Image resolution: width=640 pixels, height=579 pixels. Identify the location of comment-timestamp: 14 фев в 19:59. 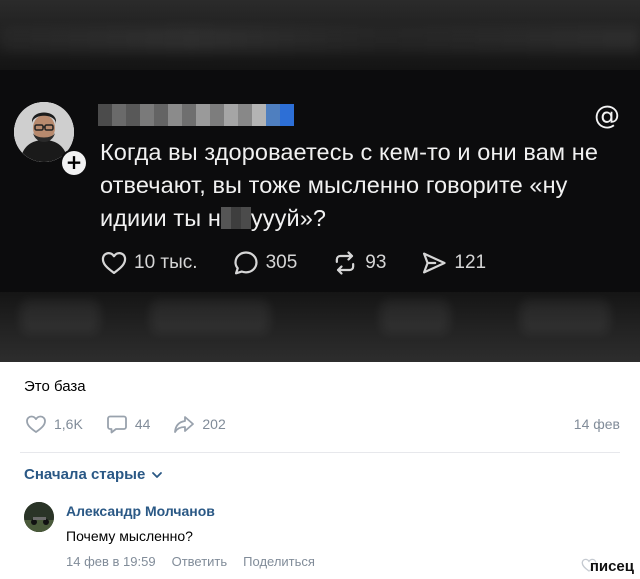
(111, 561).